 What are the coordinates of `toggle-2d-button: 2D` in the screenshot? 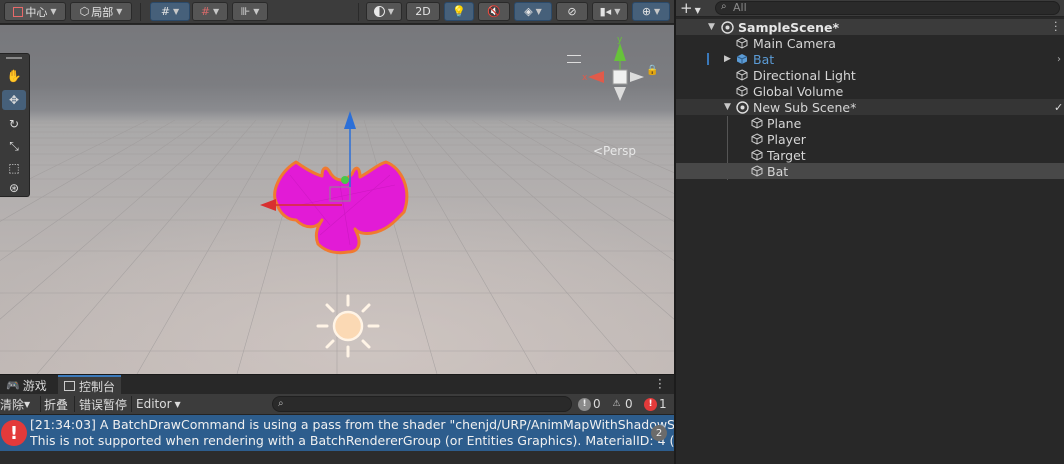 It's located at (423, 11).